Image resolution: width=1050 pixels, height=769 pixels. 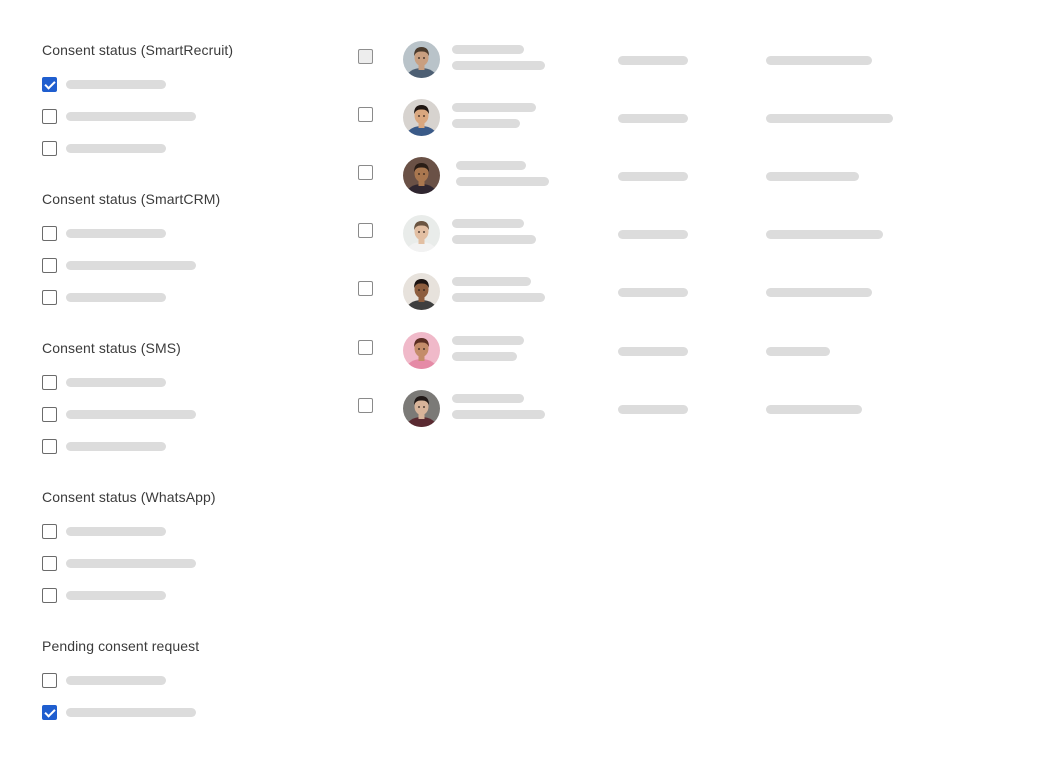 What do you see at coordinates (111, 348) in the screenshot?
I see `filter-group-title: Consent status (SMS)` at bounding box center [111, 348].